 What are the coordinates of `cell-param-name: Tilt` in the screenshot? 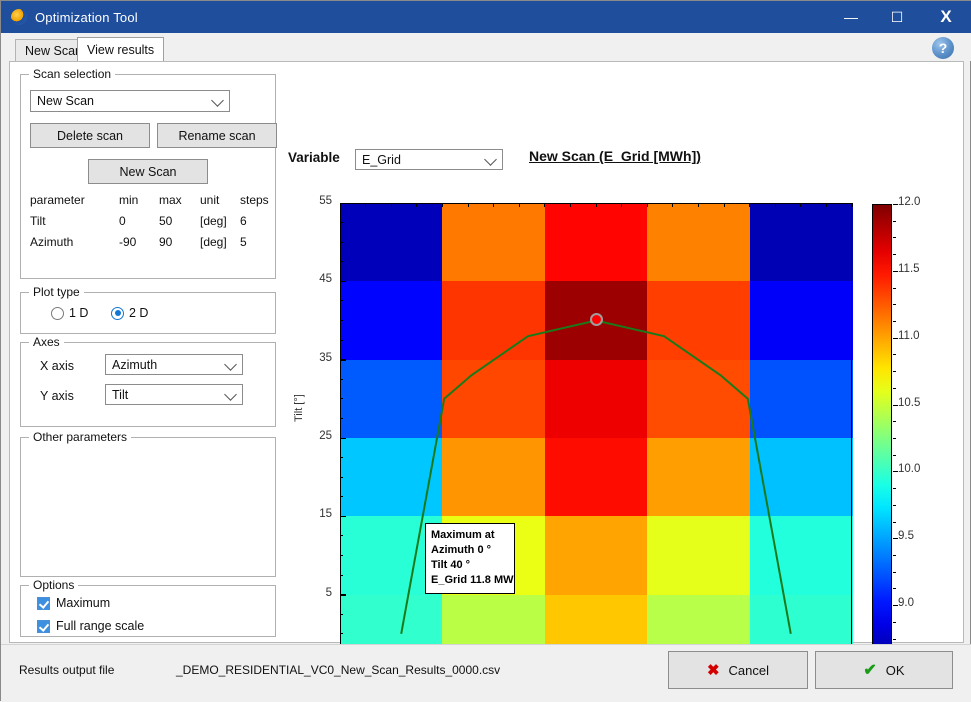 It's located at (38, 221).